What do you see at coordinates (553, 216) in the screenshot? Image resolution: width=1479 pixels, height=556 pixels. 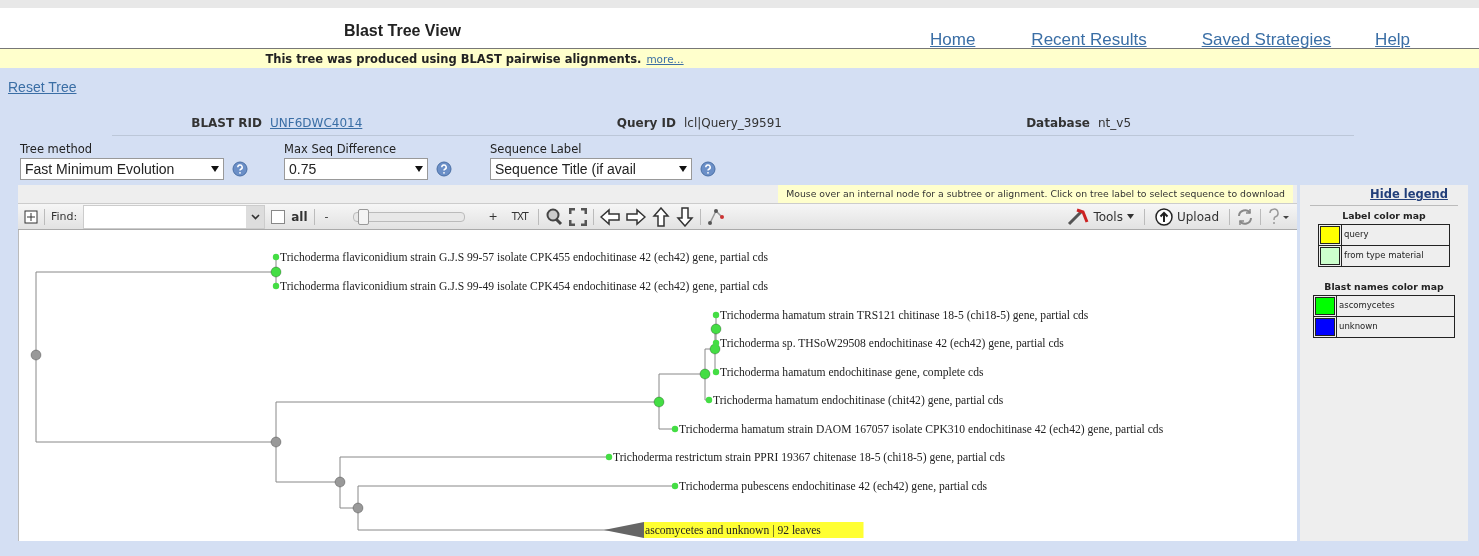 I see `search-icon` at bounding box center [553, 216].